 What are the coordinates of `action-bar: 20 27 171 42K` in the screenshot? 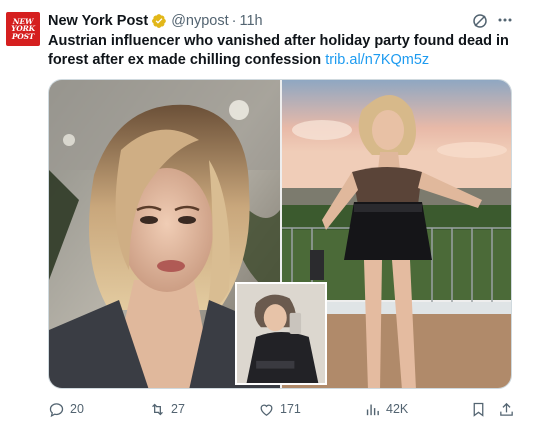 It's located at (283, 409).